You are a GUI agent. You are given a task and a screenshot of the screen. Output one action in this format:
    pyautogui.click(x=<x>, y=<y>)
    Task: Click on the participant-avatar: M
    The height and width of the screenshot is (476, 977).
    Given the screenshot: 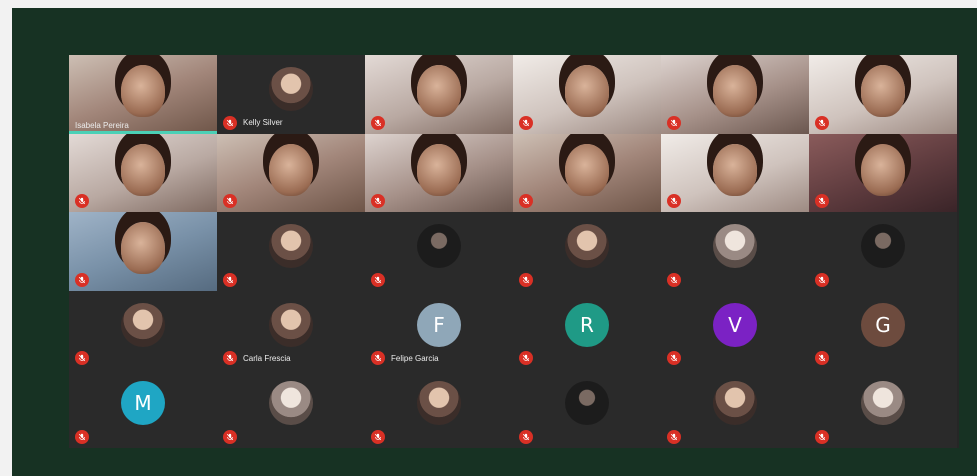 What is the action you would take?
    pyautogui.click(x=143, y=403)
    